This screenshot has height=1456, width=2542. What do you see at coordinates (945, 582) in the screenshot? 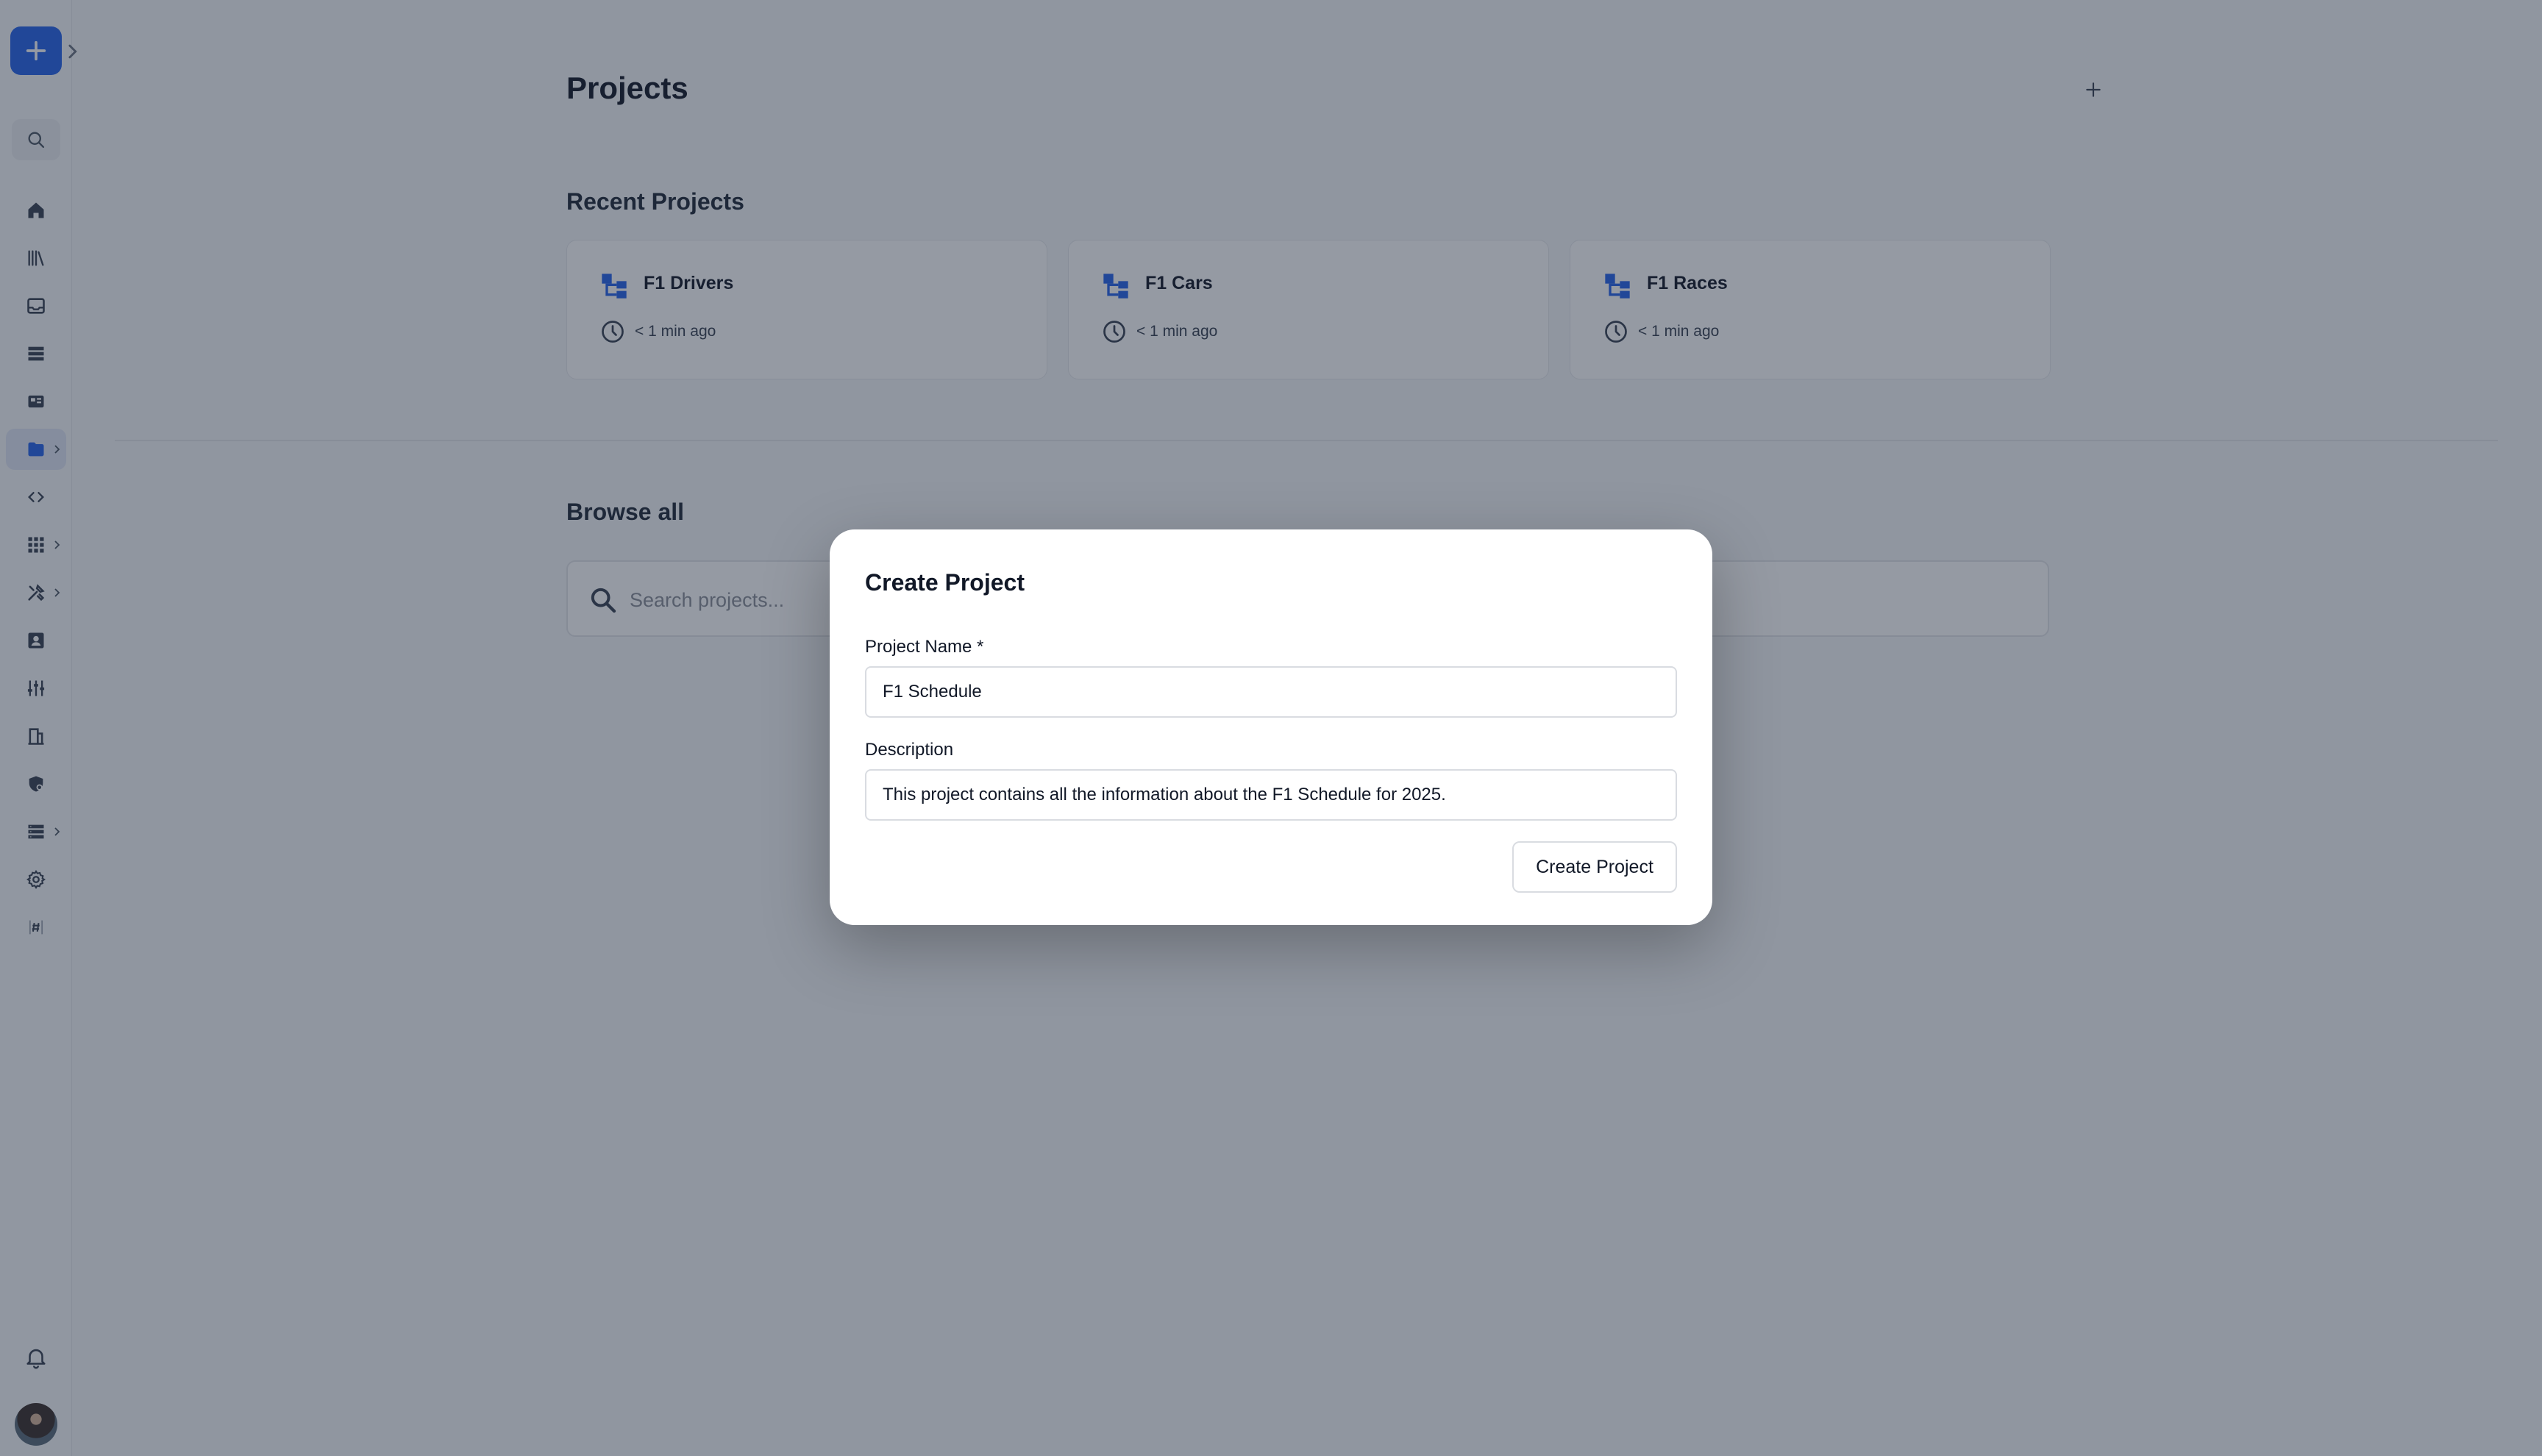
I see `dialog-title: Create Project` at bounding box center [945, 582].